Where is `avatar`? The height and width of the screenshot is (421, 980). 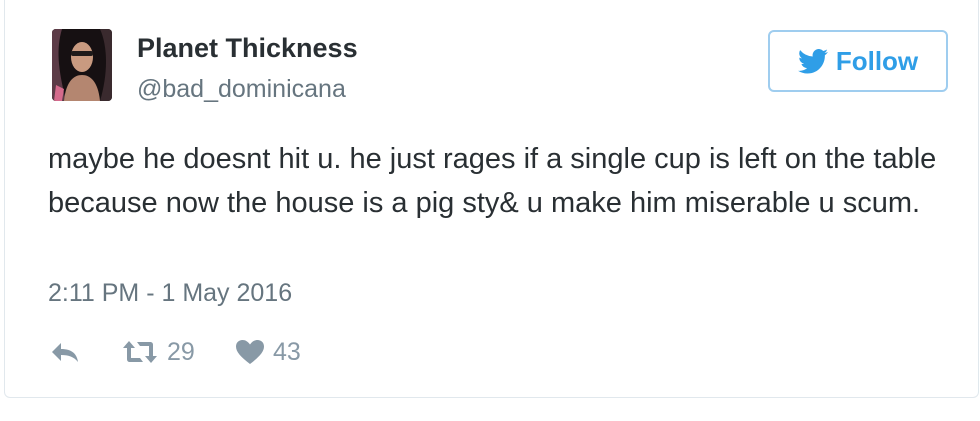 avatar is located at coordinates (82, 65).